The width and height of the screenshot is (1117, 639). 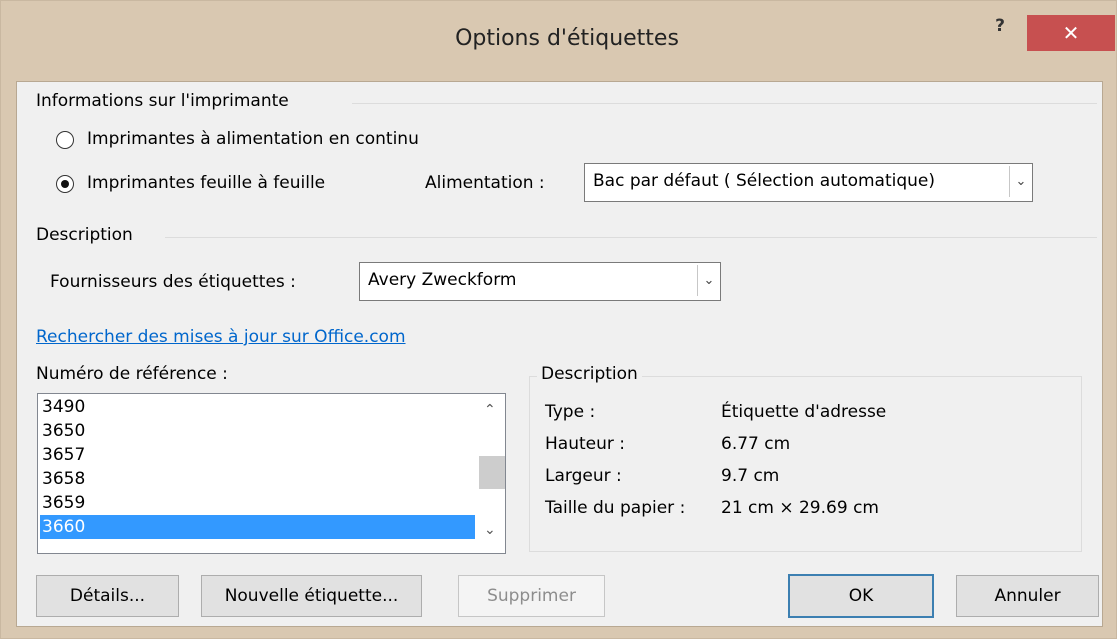 What do you see at coordinates (253, 139) in the screenshot?
I see `continuous-feed-label: Imprimantes à alimentation en continu` at bounding box center [253, 139].